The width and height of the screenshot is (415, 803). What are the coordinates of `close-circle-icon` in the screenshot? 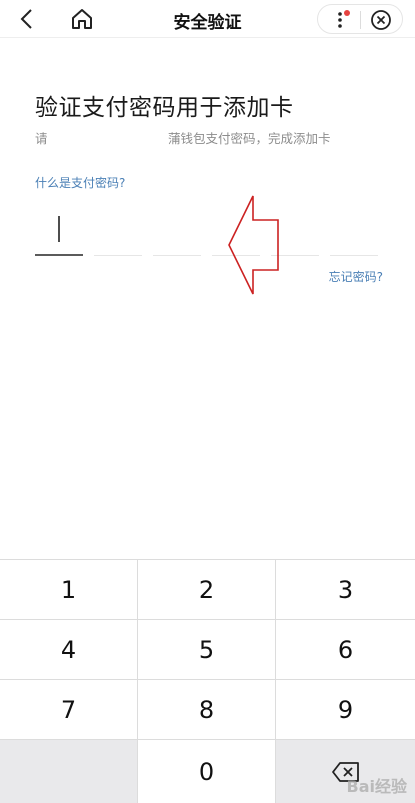 It's located at (381, 20).